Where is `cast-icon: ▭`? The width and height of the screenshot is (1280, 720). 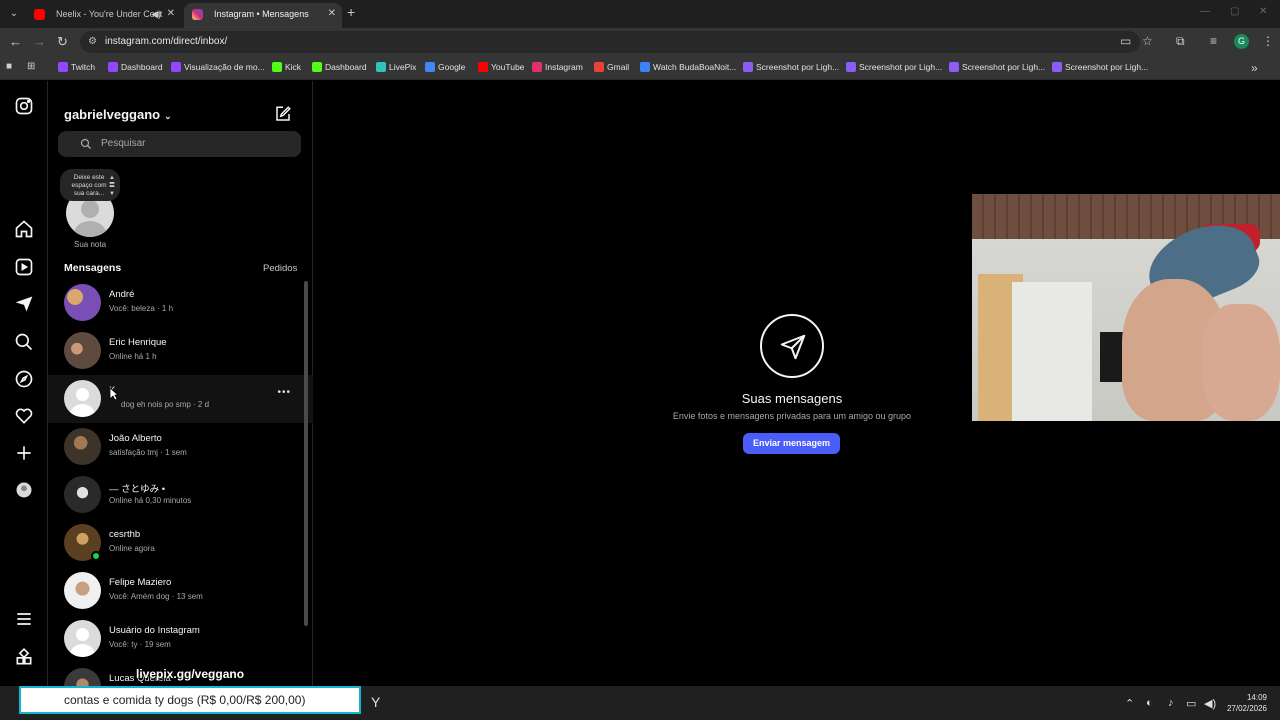
cast-icon: ▭ is located at coordinates (1125, 41).